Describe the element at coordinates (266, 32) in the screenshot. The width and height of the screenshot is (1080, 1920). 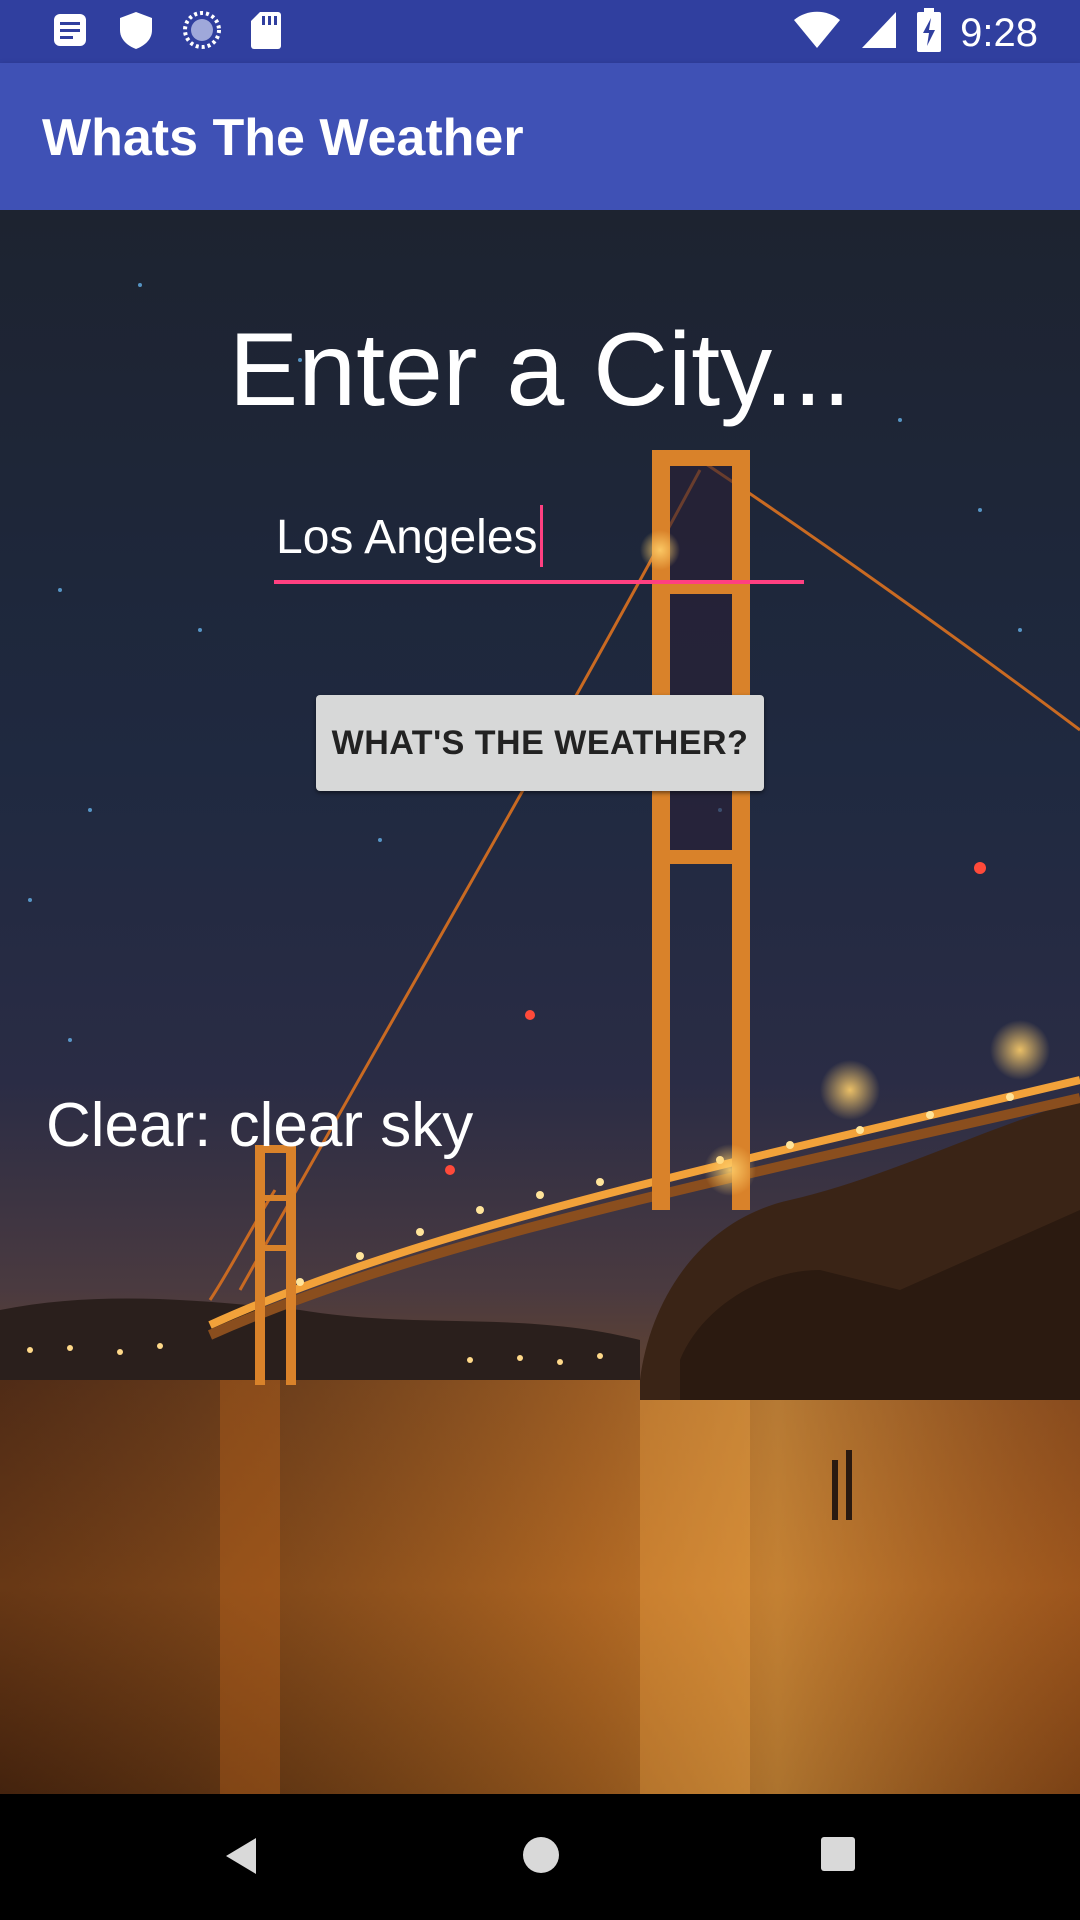
I see `sd-card-icon` at that location.